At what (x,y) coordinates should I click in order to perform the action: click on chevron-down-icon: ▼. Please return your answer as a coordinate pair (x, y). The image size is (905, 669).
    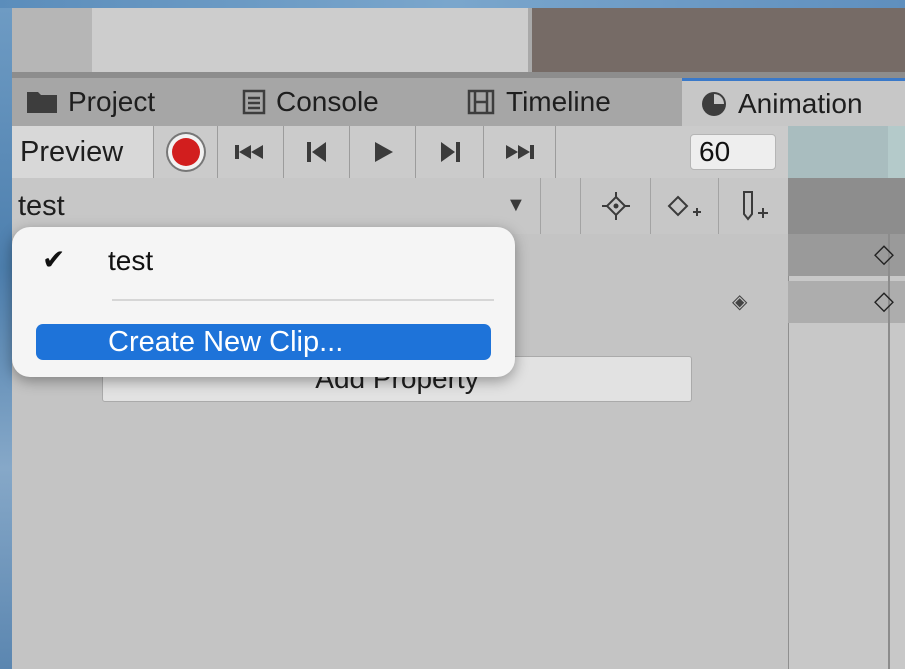
    Looking at the image, I should click on (516, 205).